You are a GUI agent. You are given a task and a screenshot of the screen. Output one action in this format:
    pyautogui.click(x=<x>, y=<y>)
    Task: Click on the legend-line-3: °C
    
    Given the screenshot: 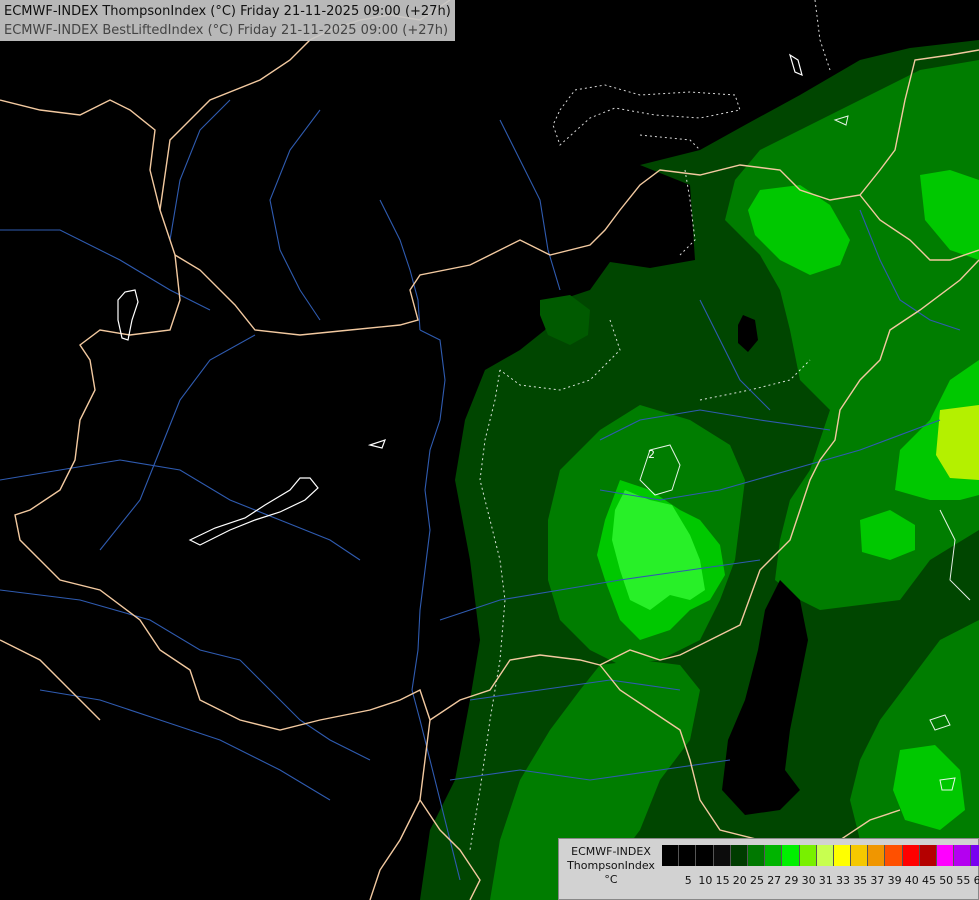 What is the action you would take?
    pyautogui.click(x=611, y=879)
    